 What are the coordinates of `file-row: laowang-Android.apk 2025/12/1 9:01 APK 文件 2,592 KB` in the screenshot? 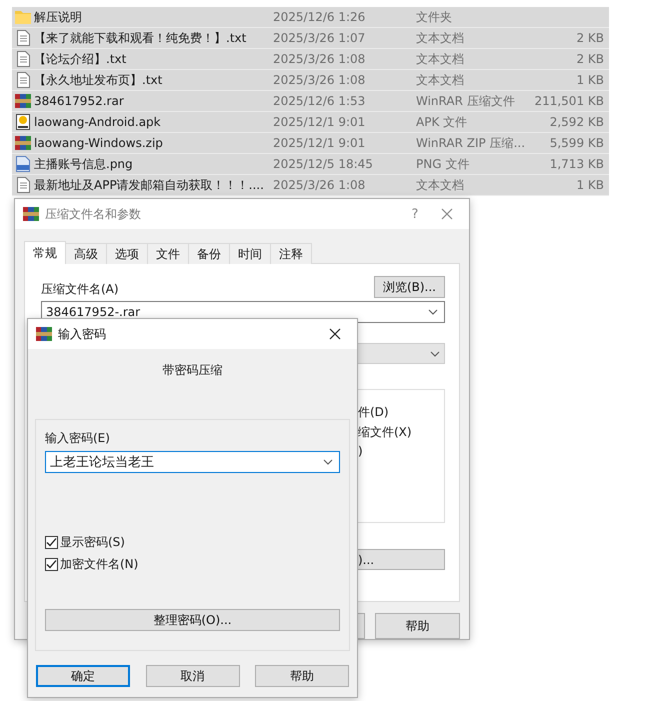 It's located at (310, 122).